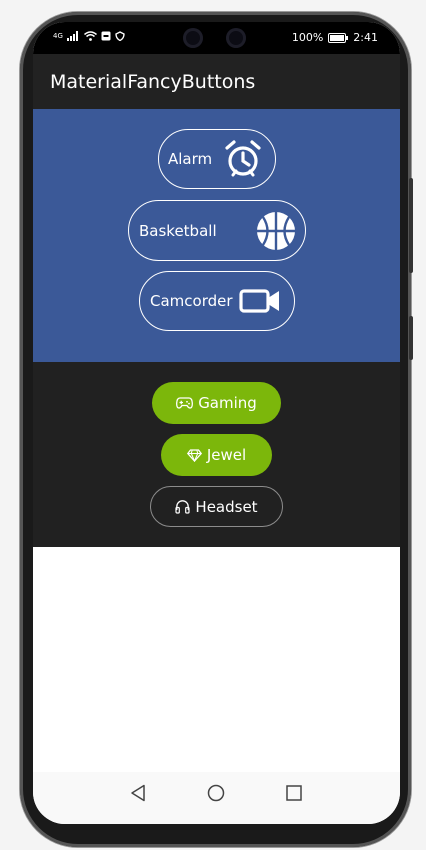  What do you see at coordinates (153, 82) in the screenshot?
I see `app-title: MaterialFancyButtons` at bounding box center [153, 82].